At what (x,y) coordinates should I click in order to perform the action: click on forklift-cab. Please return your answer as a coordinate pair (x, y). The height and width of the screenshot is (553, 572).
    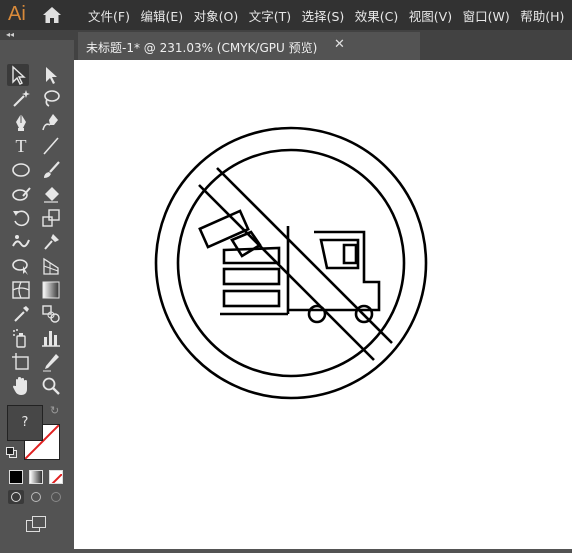
    Looking at the image, I should click on (334, 271).